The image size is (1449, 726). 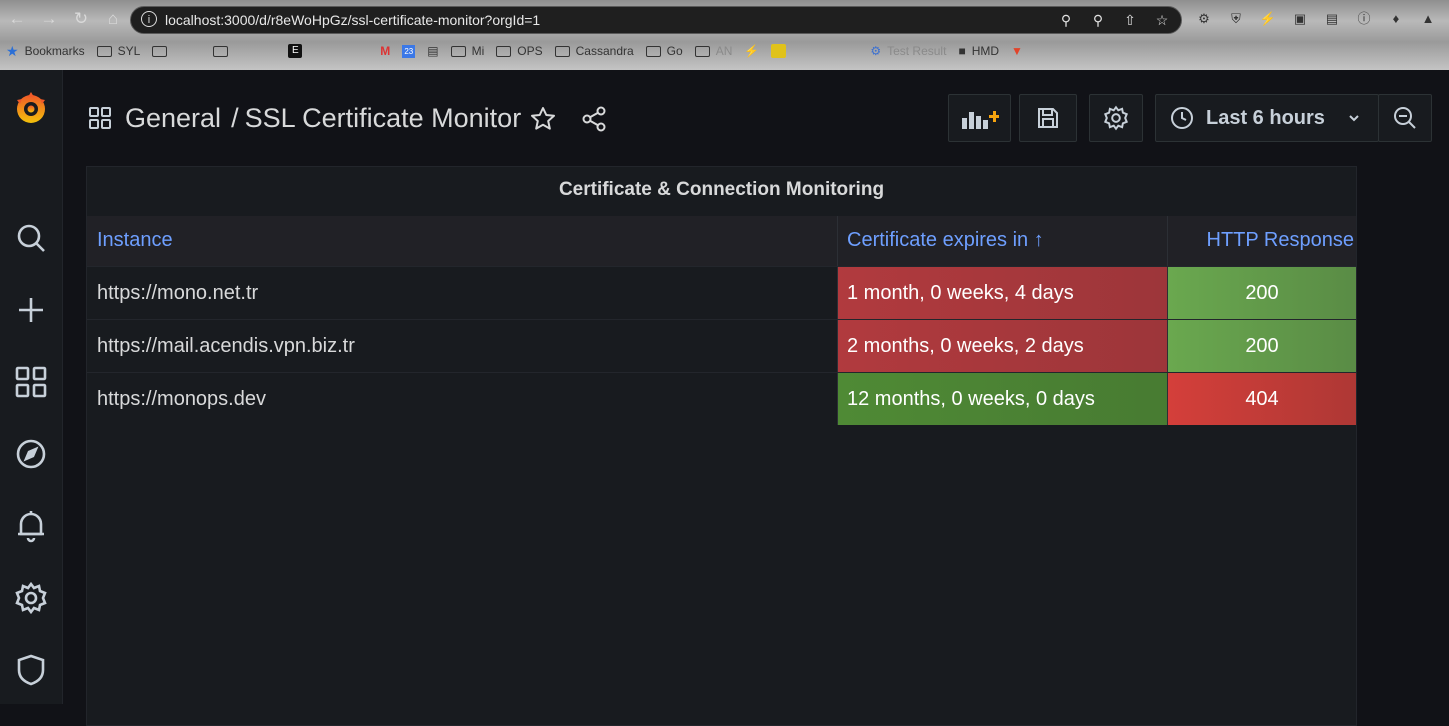 I want to click on time-range-picker: Last 6 hours, so click(x=1267, y=118).